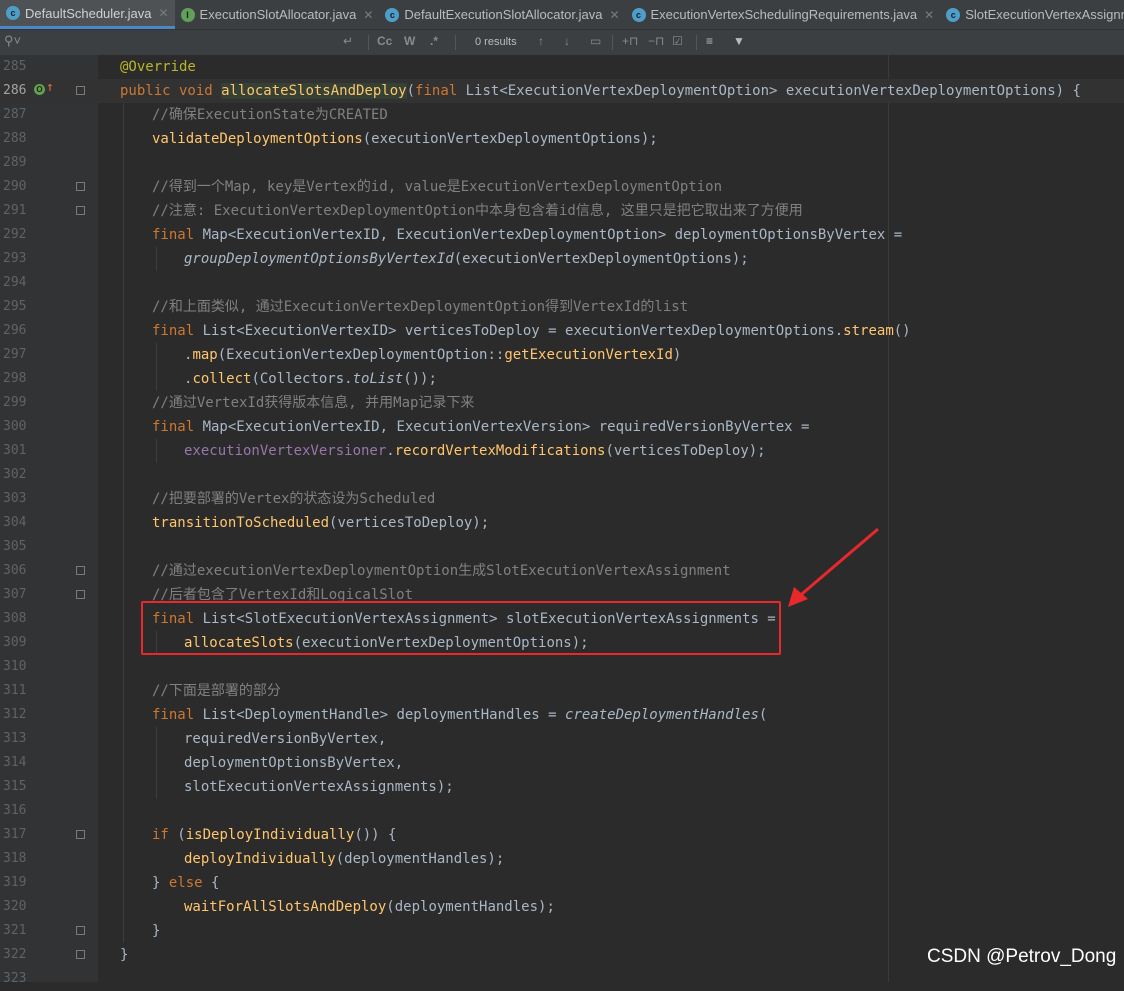  What do you see at coordinates (15, 282) in the screenshot?
I see `code-line: 294` at bounding box center [15, 282].